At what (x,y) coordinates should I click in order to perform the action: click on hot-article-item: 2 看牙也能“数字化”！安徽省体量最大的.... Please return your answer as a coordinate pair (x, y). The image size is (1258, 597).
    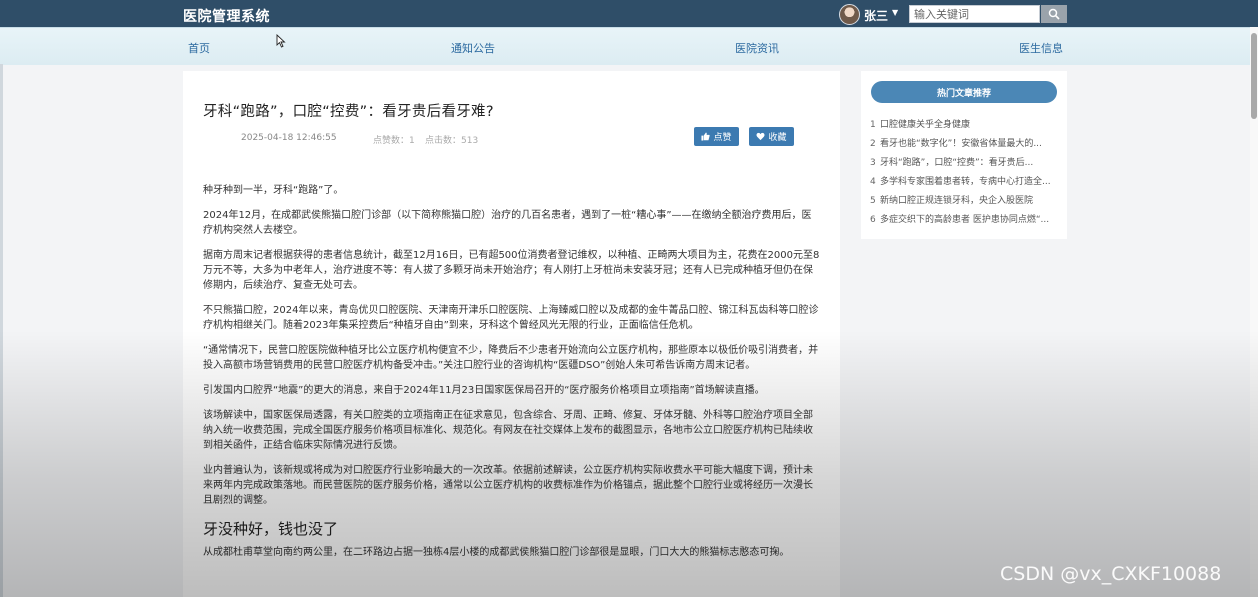
    Looking at the image, I should click on (964, 145).